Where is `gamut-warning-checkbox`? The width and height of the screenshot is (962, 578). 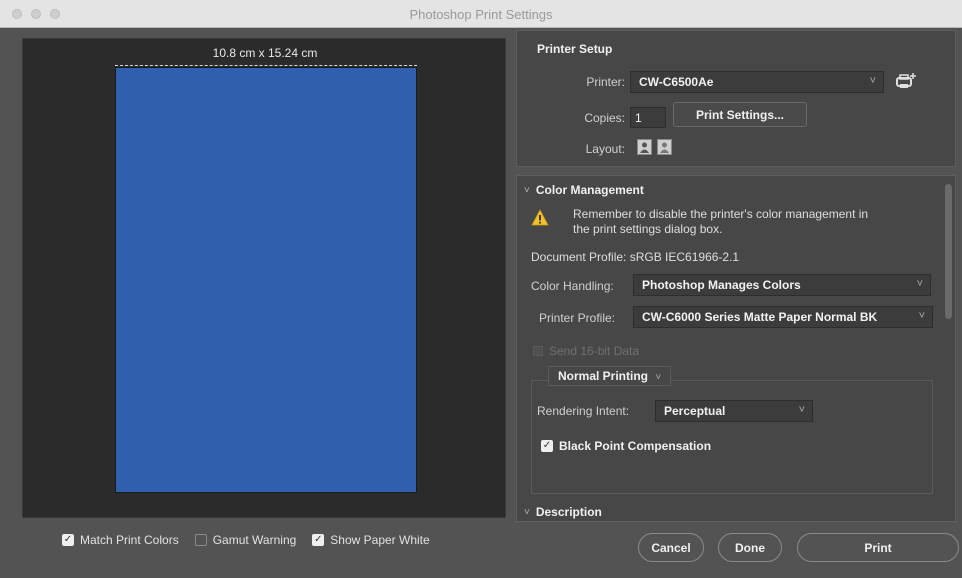
gamut-warning-checkbox is located at coordinates (200, 540).